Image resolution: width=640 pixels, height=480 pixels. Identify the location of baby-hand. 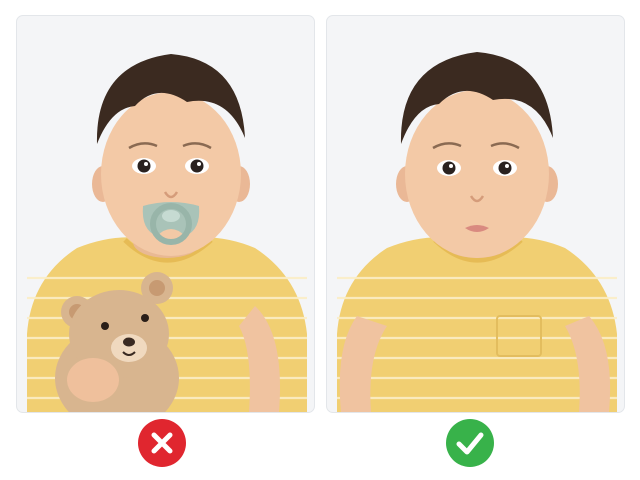
(93, 380).